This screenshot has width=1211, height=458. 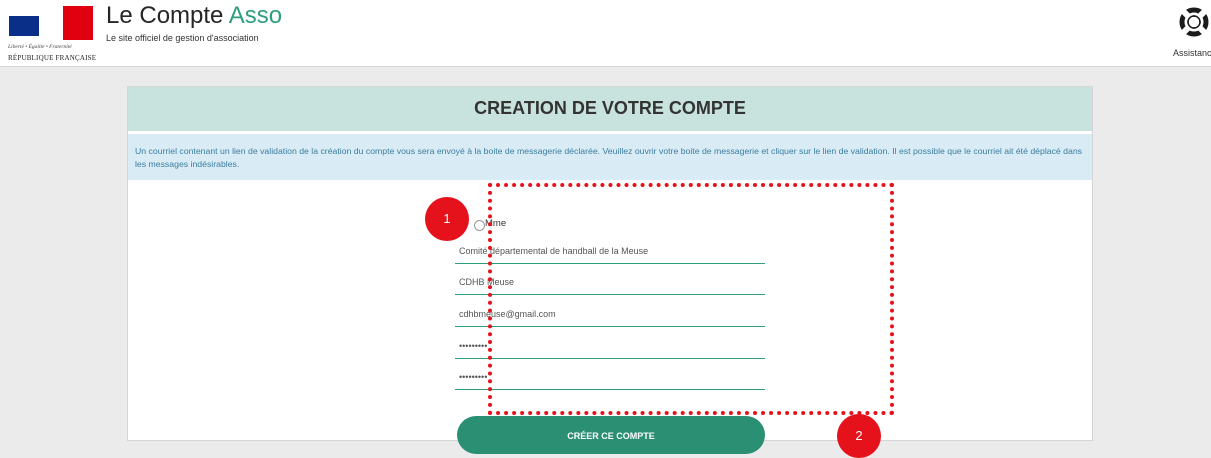 What do you see at coordinates (255, 15) in the screenshot?
I see `site-title-accent: Asso` at bounding box center [255, 15].